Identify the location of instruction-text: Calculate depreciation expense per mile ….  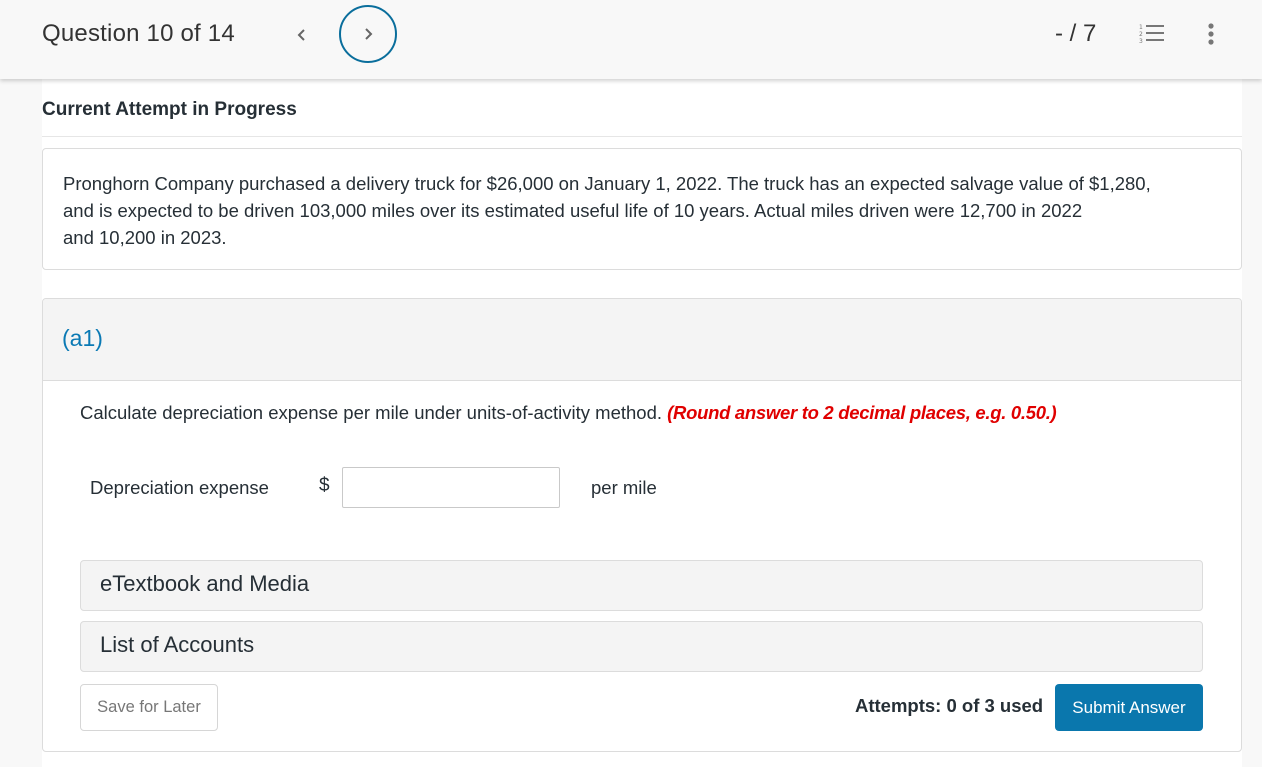
(371, 412).